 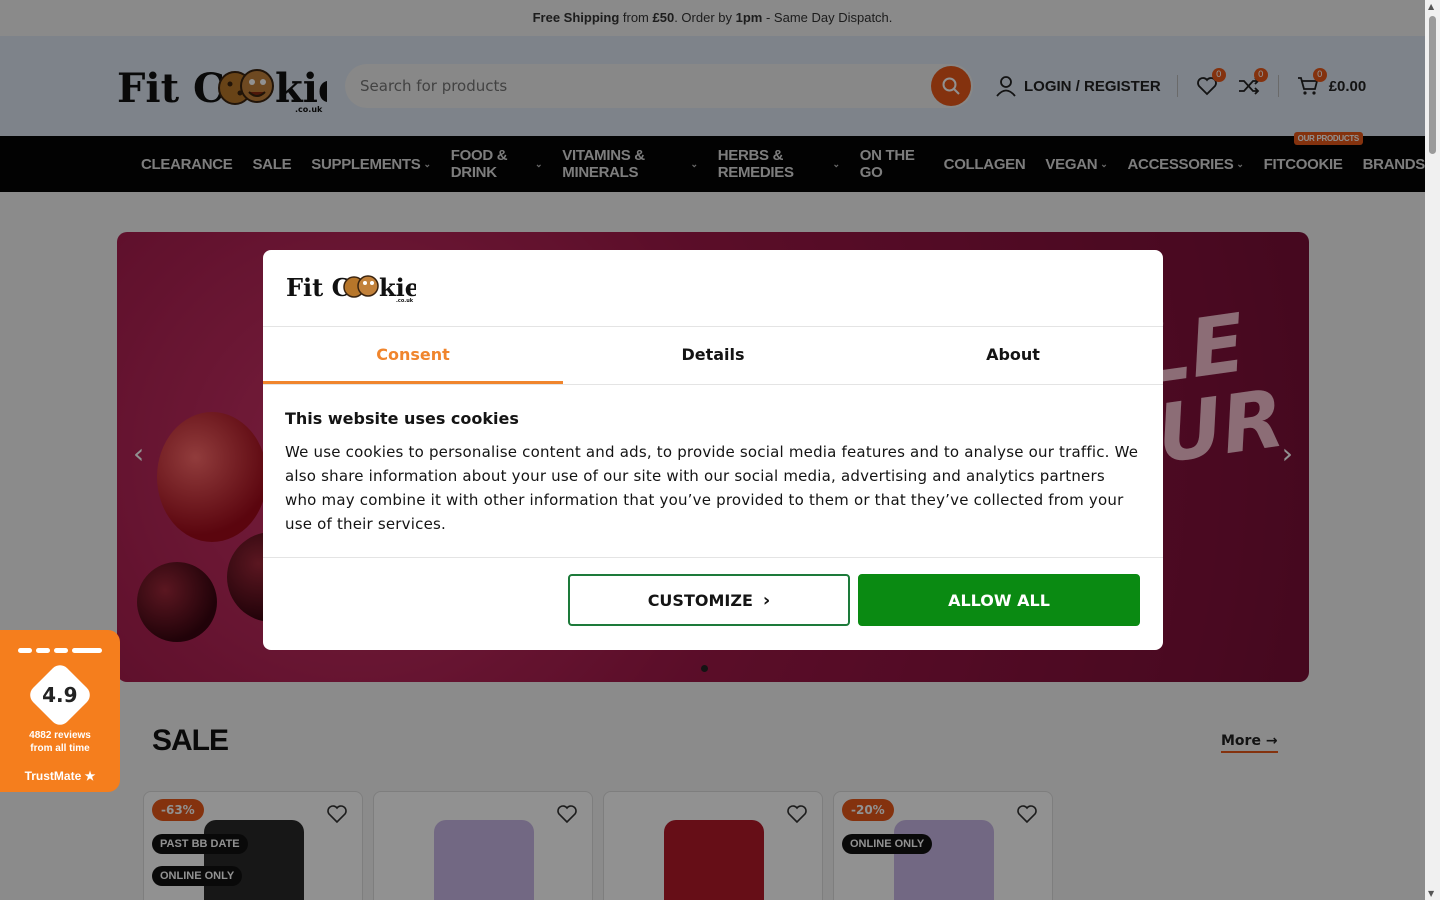 I want to click on svg-text: Fit C, so click(x=318, y=287).